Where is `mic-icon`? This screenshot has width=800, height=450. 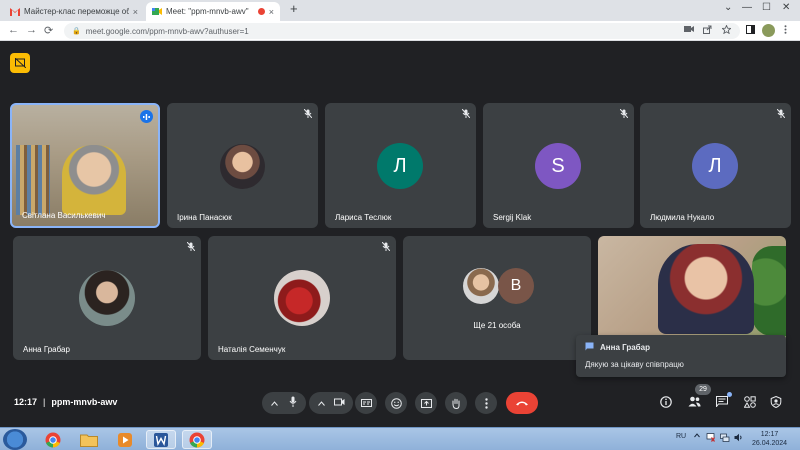 mic-icon is located at coordinates (293, 403).